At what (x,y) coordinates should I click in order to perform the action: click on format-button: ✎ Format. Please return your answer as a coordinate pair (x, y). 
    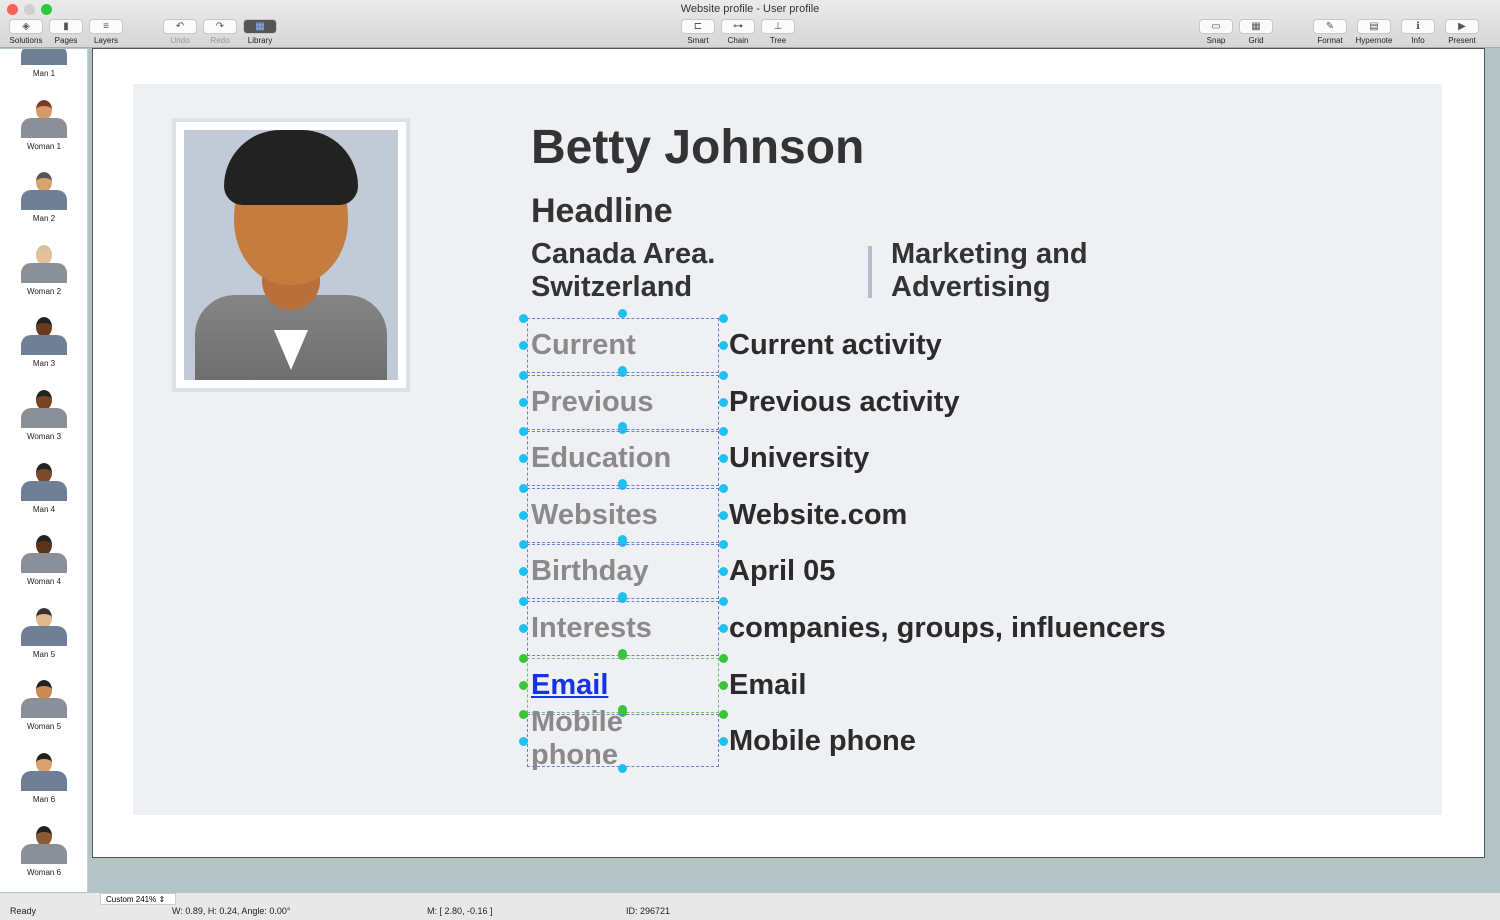
    Looking at the image, I should click on (1330, 32).